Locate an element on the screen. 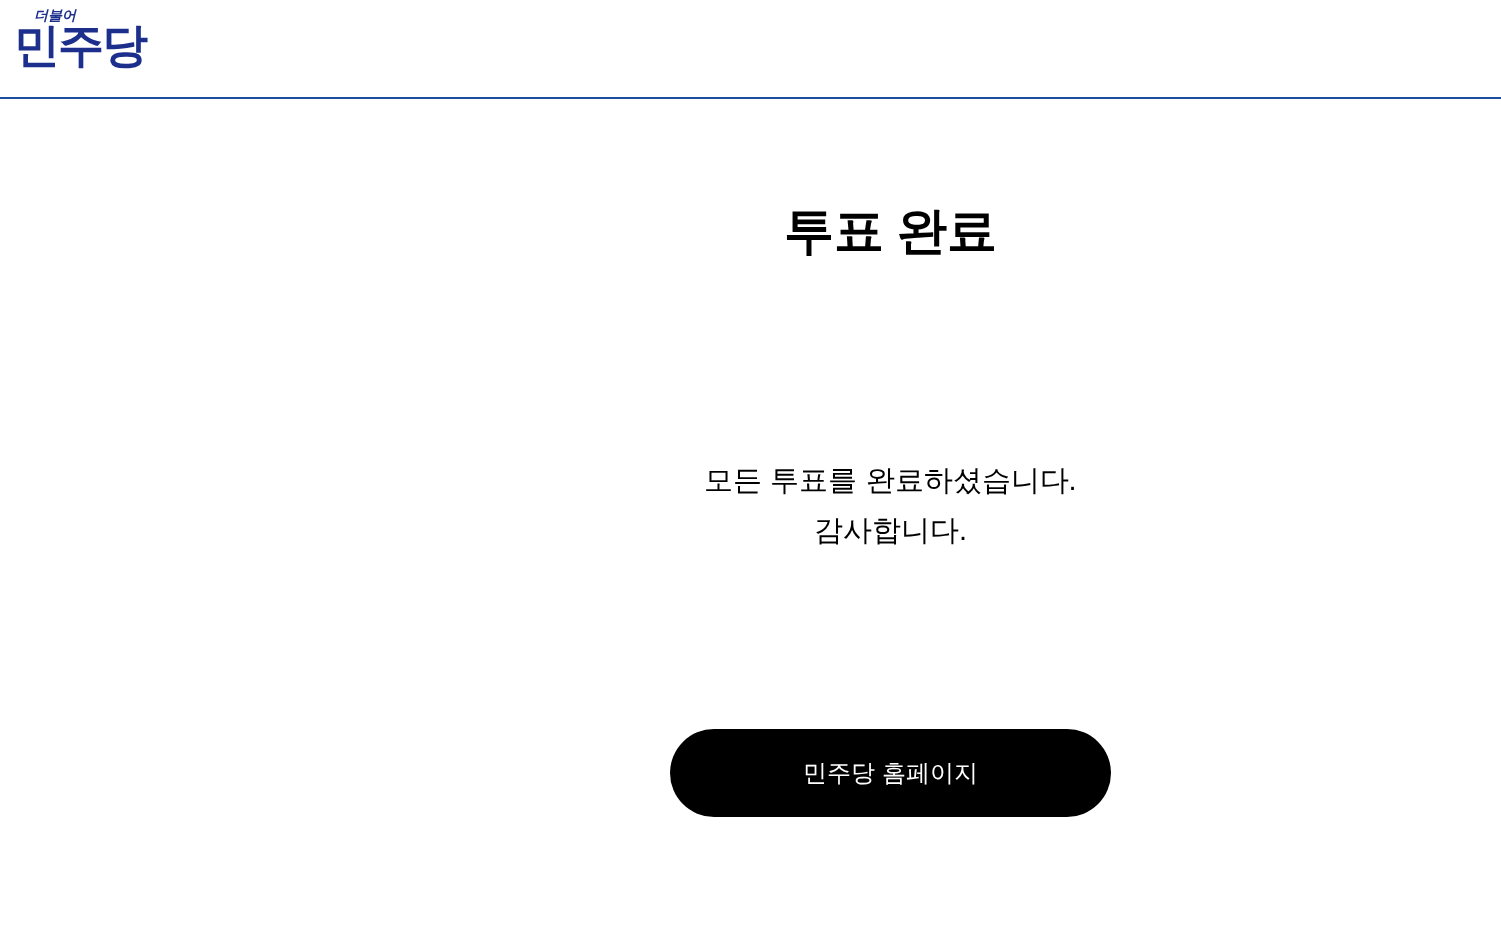 The image size is (1501, 933). logo-wordmark: 민주당 is located at coordinates (80, 45).